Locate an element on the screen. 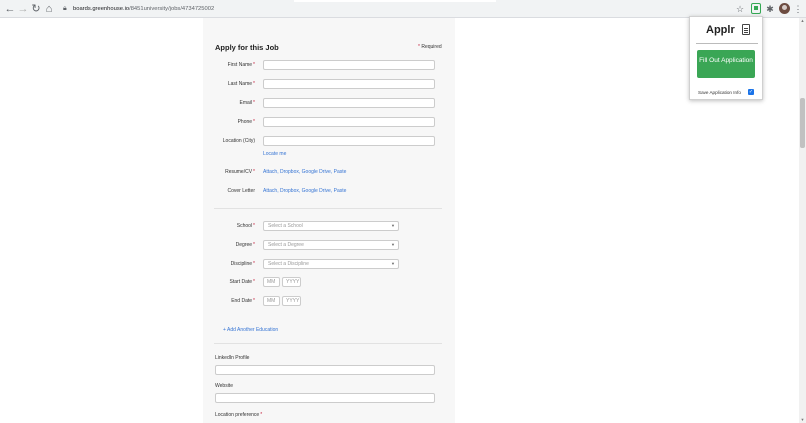 The image size is (806, 423). fill-out-application-button: Fill Out Application is located at coordinates (726, 64).